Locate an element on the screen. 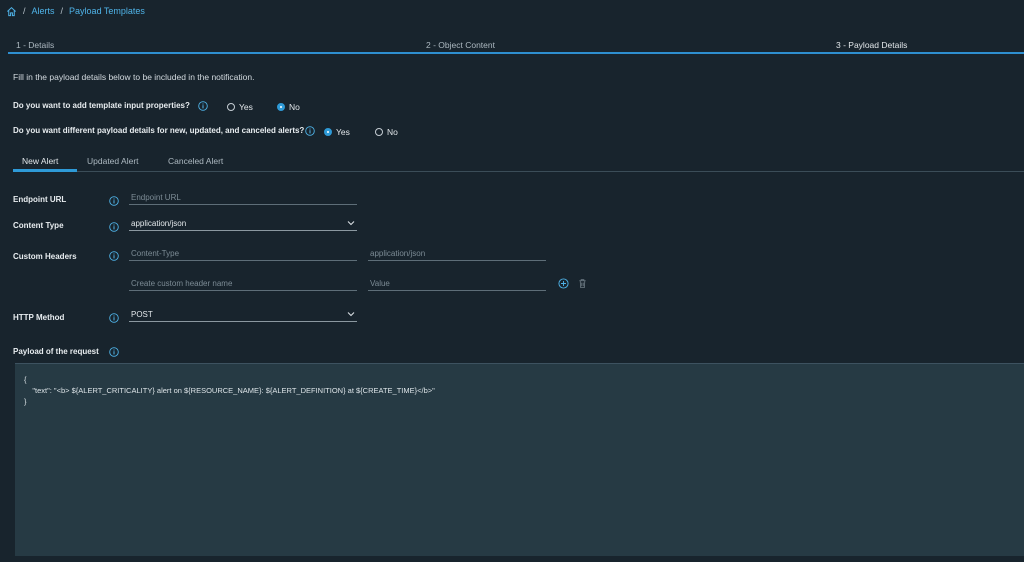 Image resolution: width=1024 pixels, height=562 pixels. content-type-select: application/json is located at coordinates (243, 223).